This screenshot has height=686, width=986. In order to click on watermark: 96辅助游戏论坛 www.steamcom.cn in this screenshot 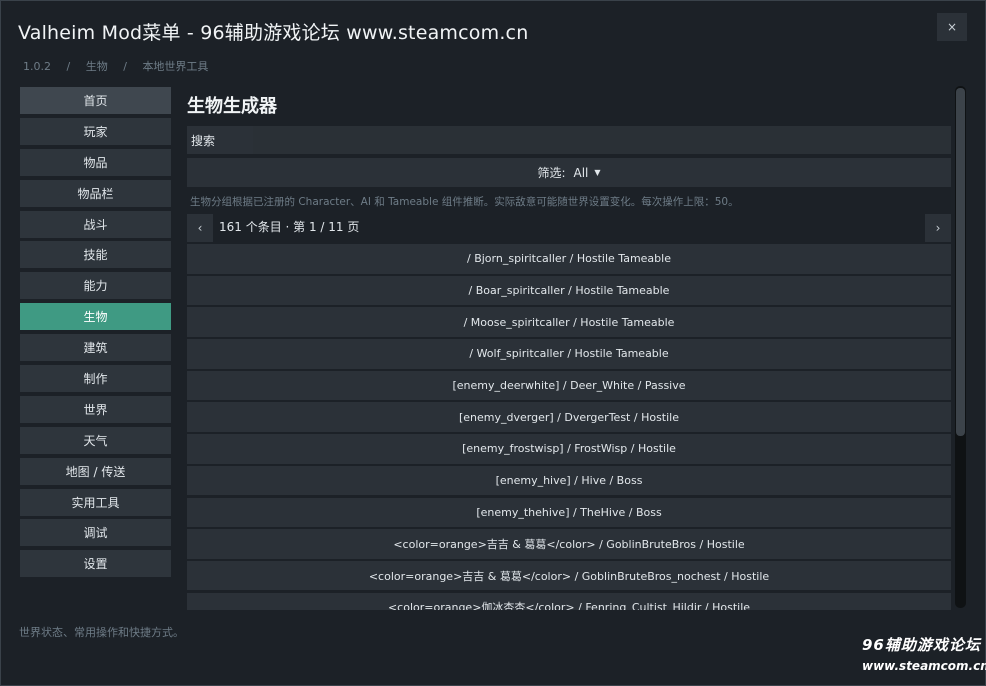, I will do `click(924, 653)`.